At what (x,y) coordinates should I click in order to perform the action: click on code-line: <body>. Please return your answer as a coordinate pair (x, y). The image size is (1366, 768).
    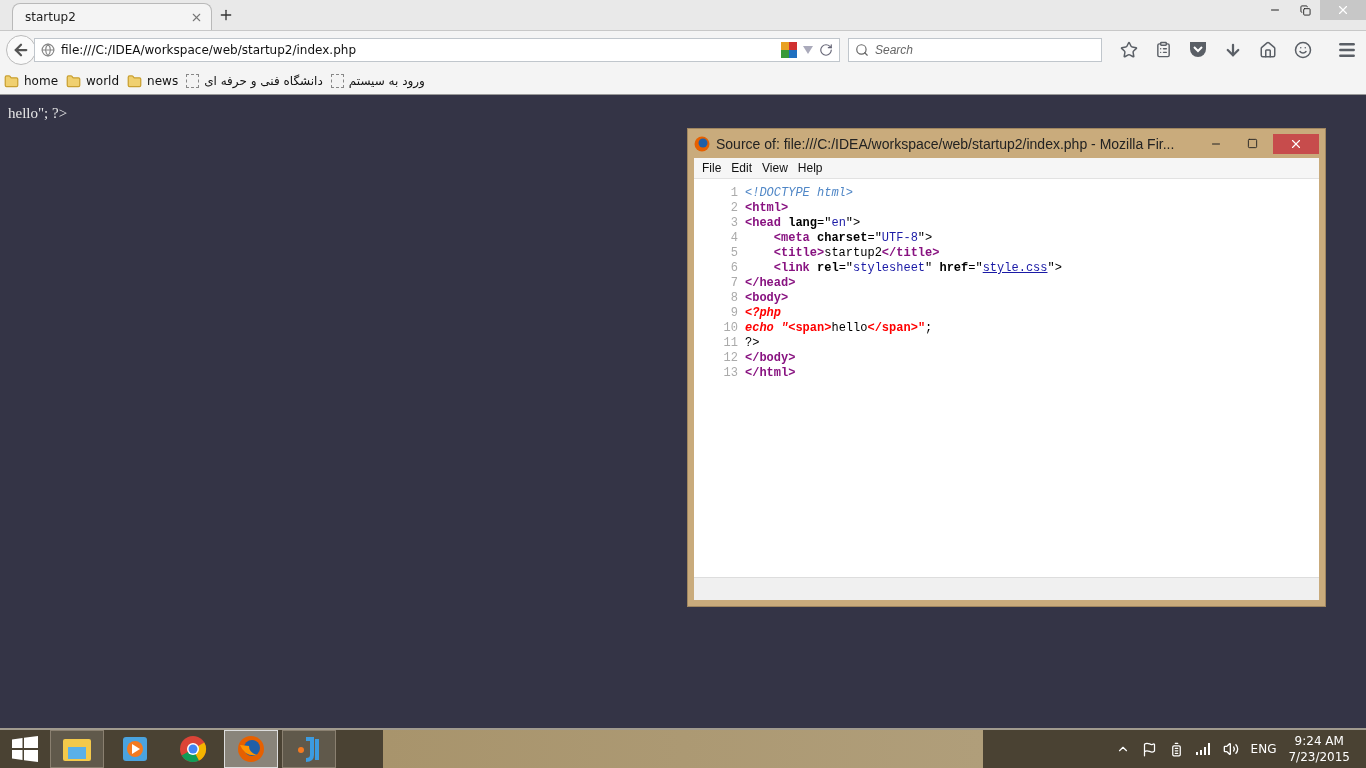
    Looking at the image, I should click on (767, 298).